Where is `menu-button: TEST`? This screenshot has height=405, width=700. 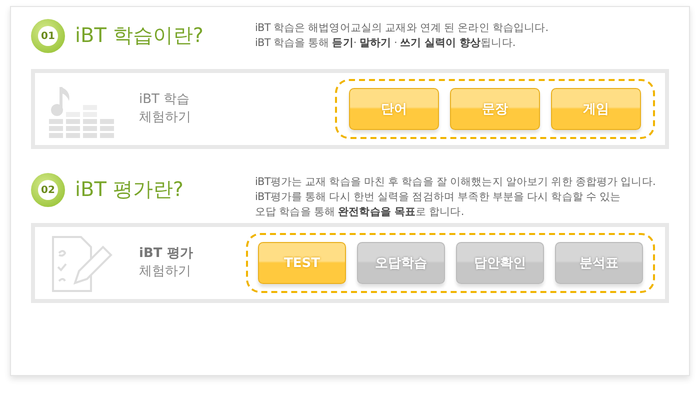
menu-button: TEST is located at coordinates (302, 263).